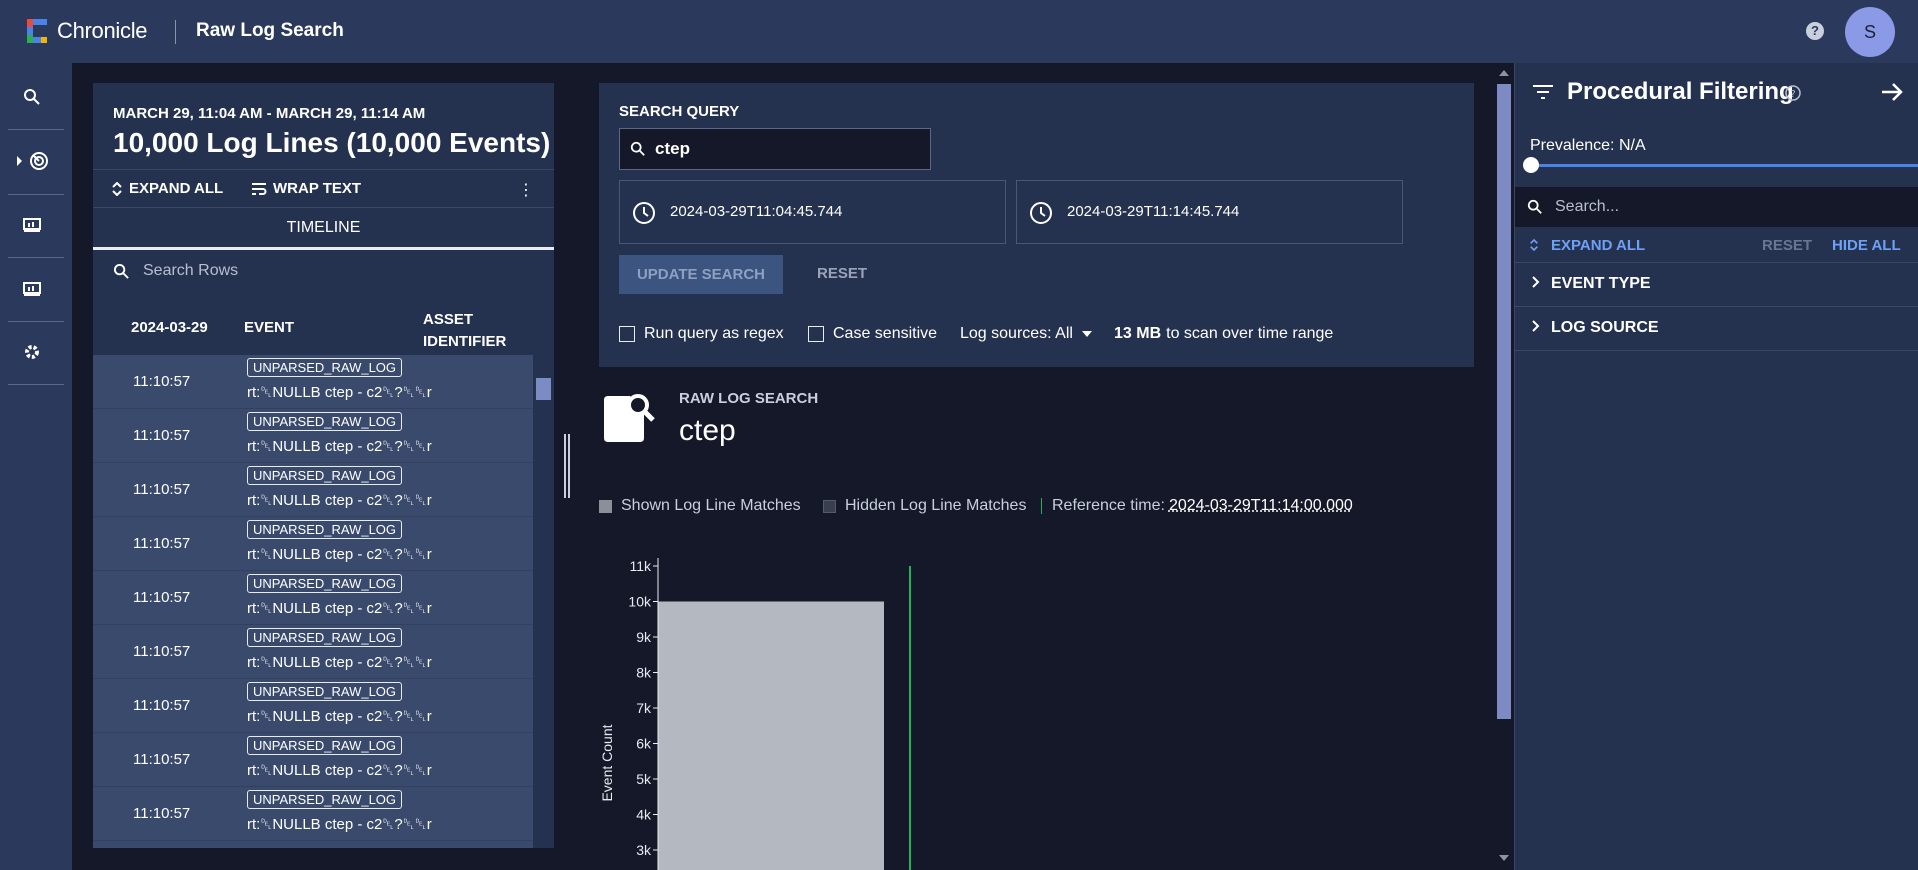  I want to click on reference-time-value: 2024-03-29T11:14:00.000, so click(1261, 506).